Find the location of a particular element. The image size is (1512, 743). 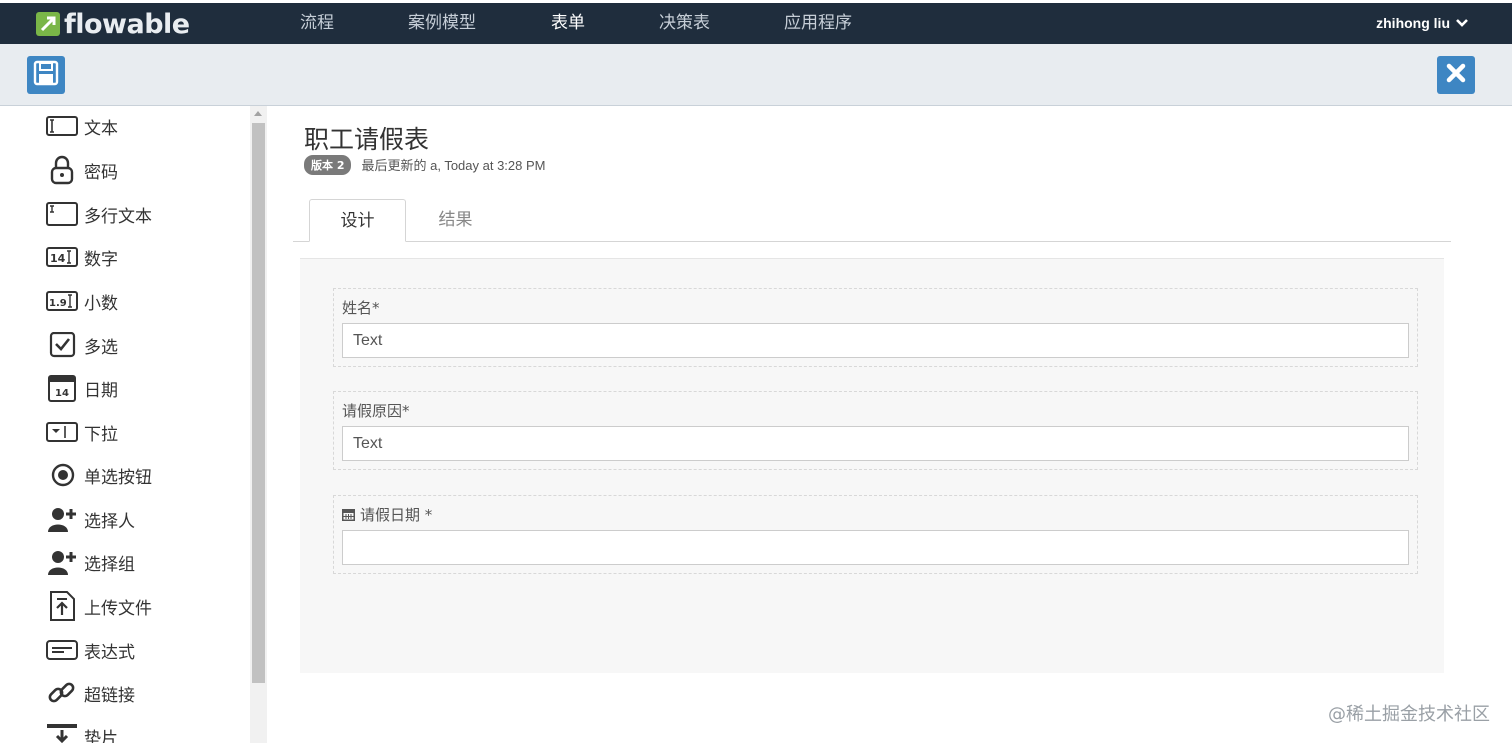

palette-item-radio: 单选按钮 is located at coordinates (99, 475).